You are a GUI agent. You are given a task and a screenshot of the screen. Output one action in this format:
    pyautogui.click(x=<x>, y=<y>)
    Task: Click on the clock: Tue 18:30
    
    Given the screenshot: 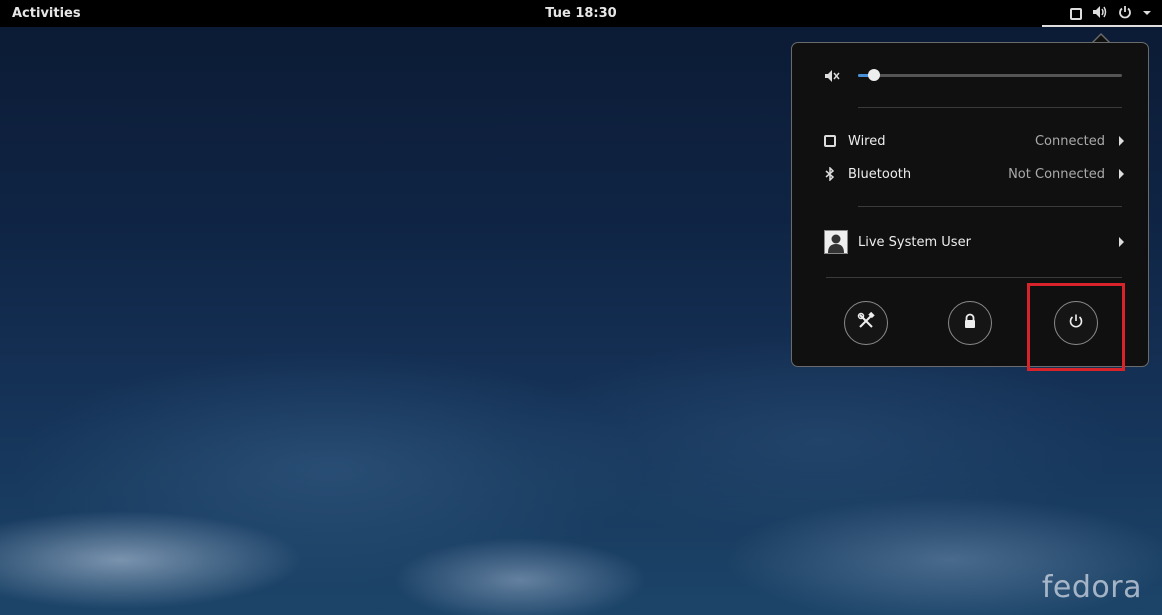 What is the action you would take?
    pyautogui.click(x=581, y=13)
    